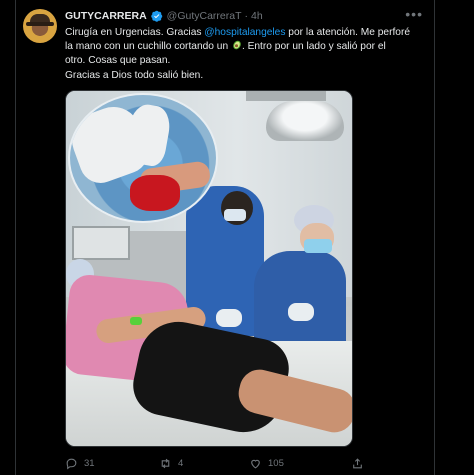  What do you see at coordinates (348, 32) in the screenshot?
I see `tweet-line-1-b: por la atención. Me perforé` at bounding box center [348, 32].